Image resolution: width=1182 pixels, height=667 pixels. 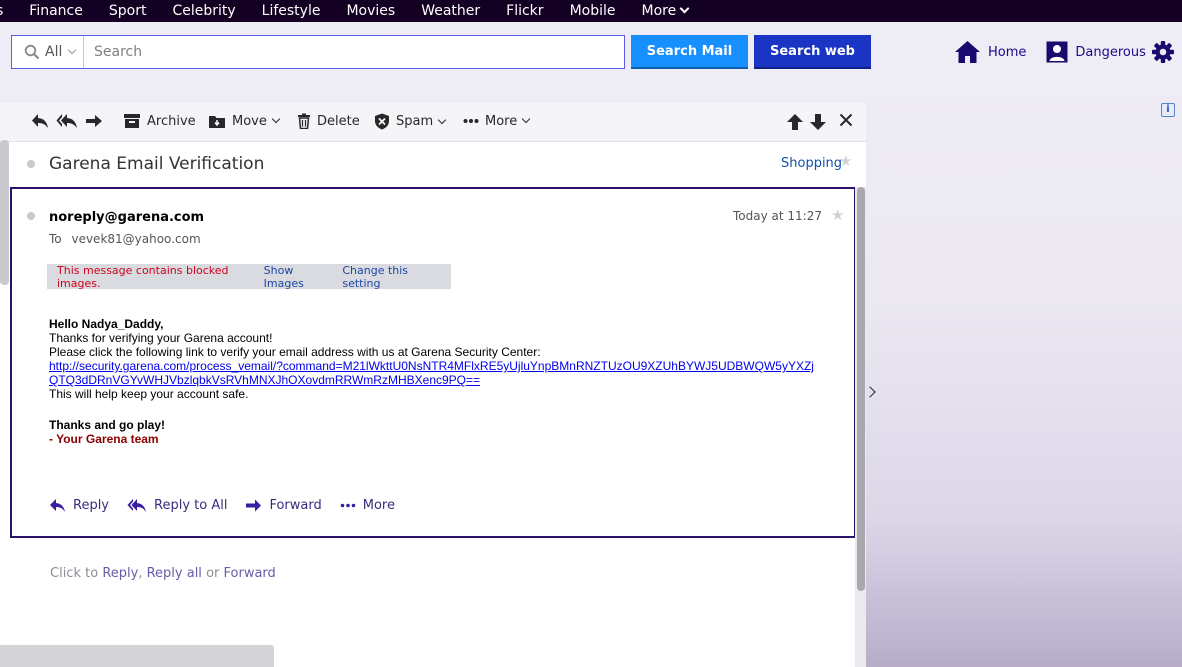 What do you see at coordinates (291, 11) in the screenshot?
I see `nav-item-lifestyle: Lifestyle` at bounding box center [291, 11].